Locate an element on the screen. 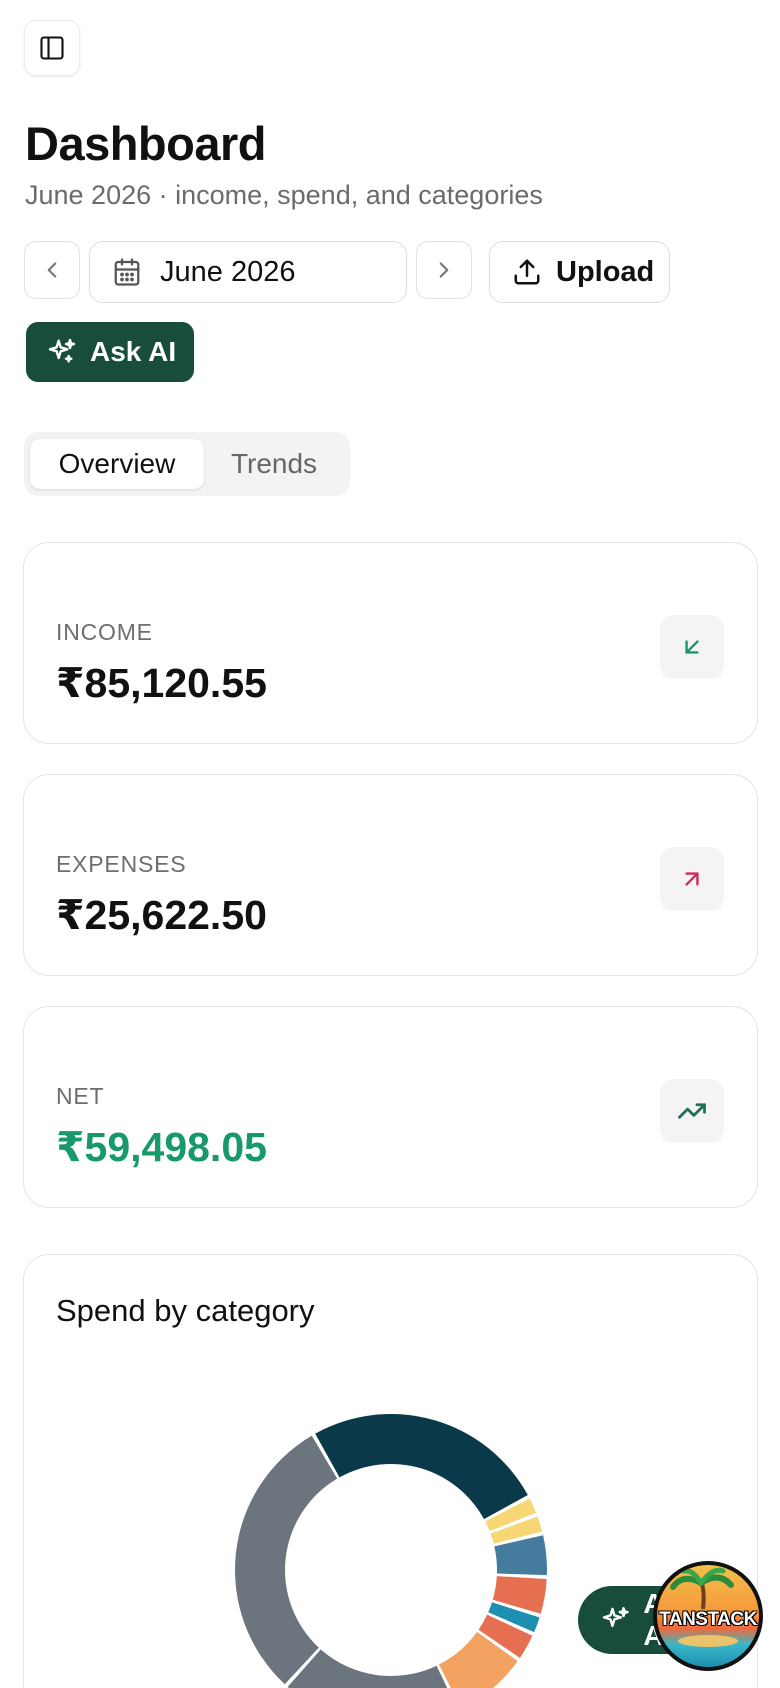 The image size is (780, 1688). tab-trends: Trends is located at coordinates (274, 464).